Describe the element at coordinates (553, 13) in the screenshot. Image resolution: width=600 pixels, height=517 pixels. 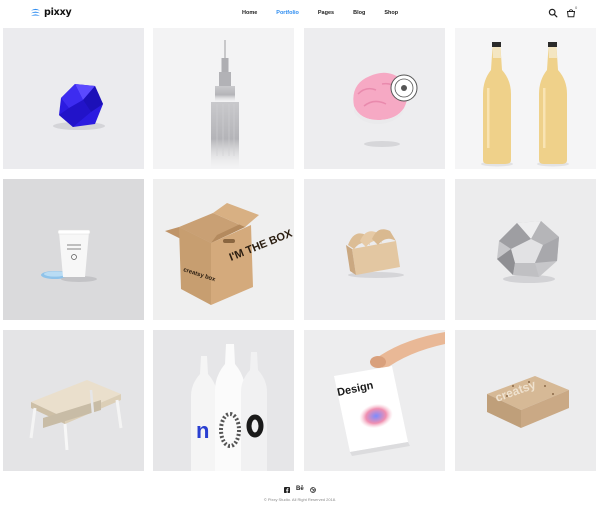
I see `search-icon` at that location.